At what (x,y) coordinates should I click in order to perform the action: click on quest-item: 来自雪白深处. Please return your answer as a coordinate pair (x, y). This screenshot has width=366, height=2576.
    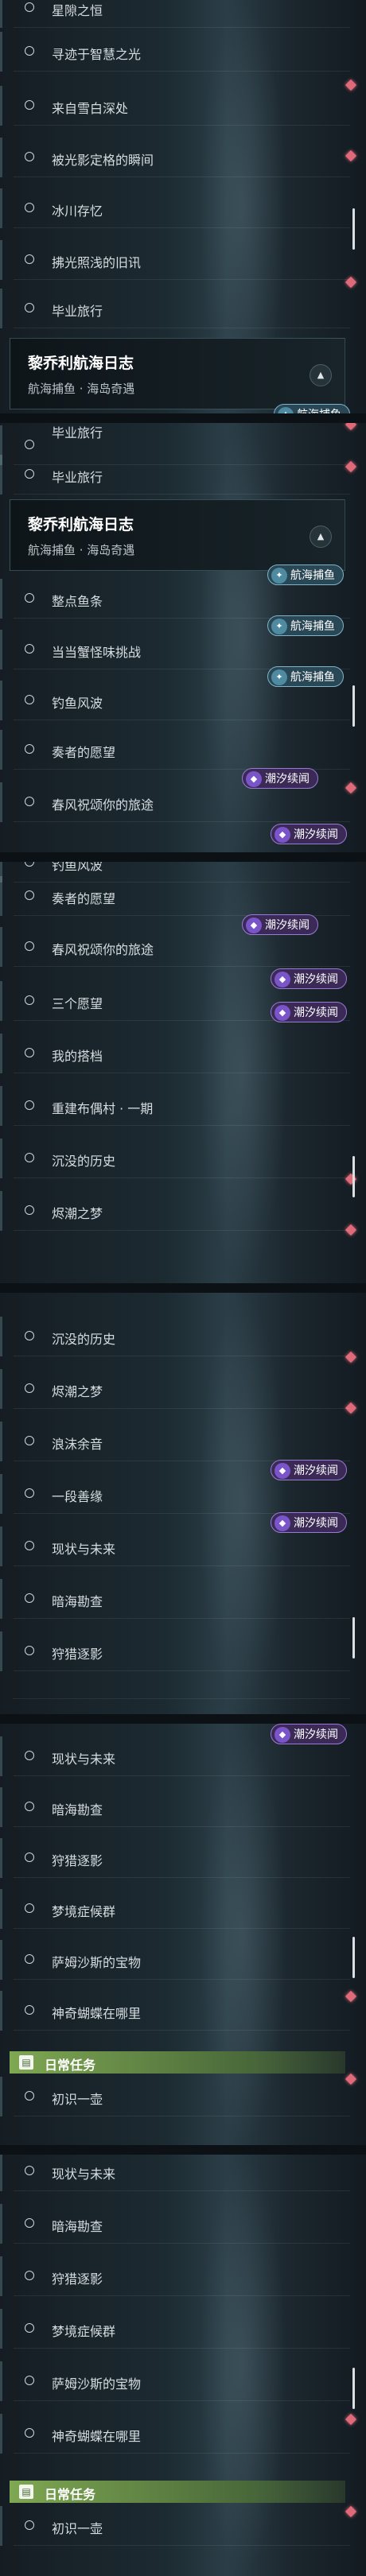
    Looking at the image, I should click on (175, 106).